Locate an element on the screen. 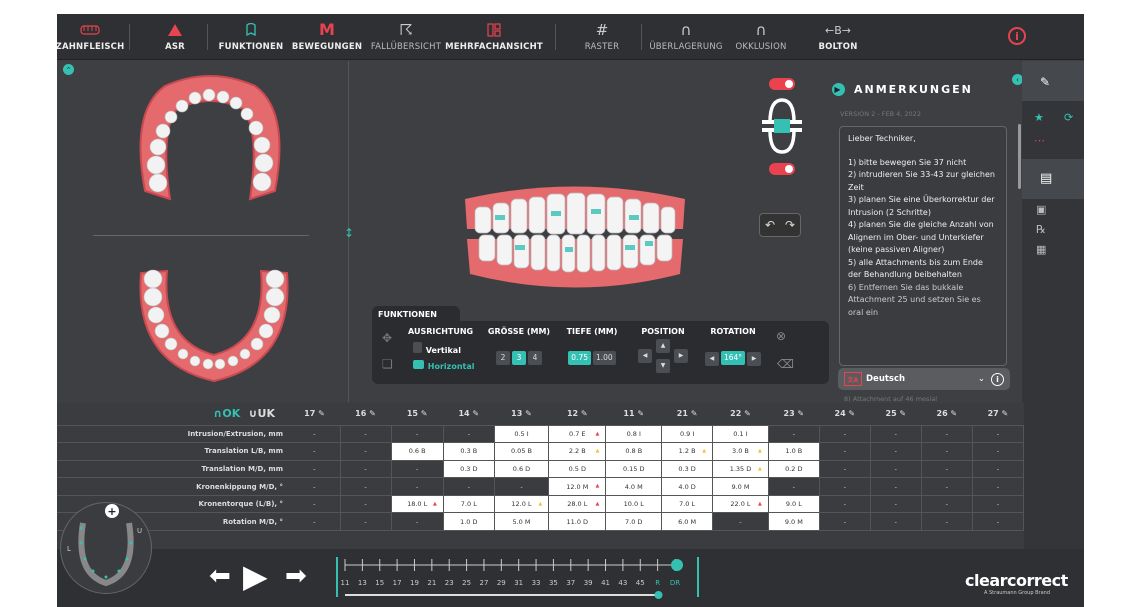 This screenshot has width=1138, height=607. size-option: 2 is located at coordinates (503, 358).